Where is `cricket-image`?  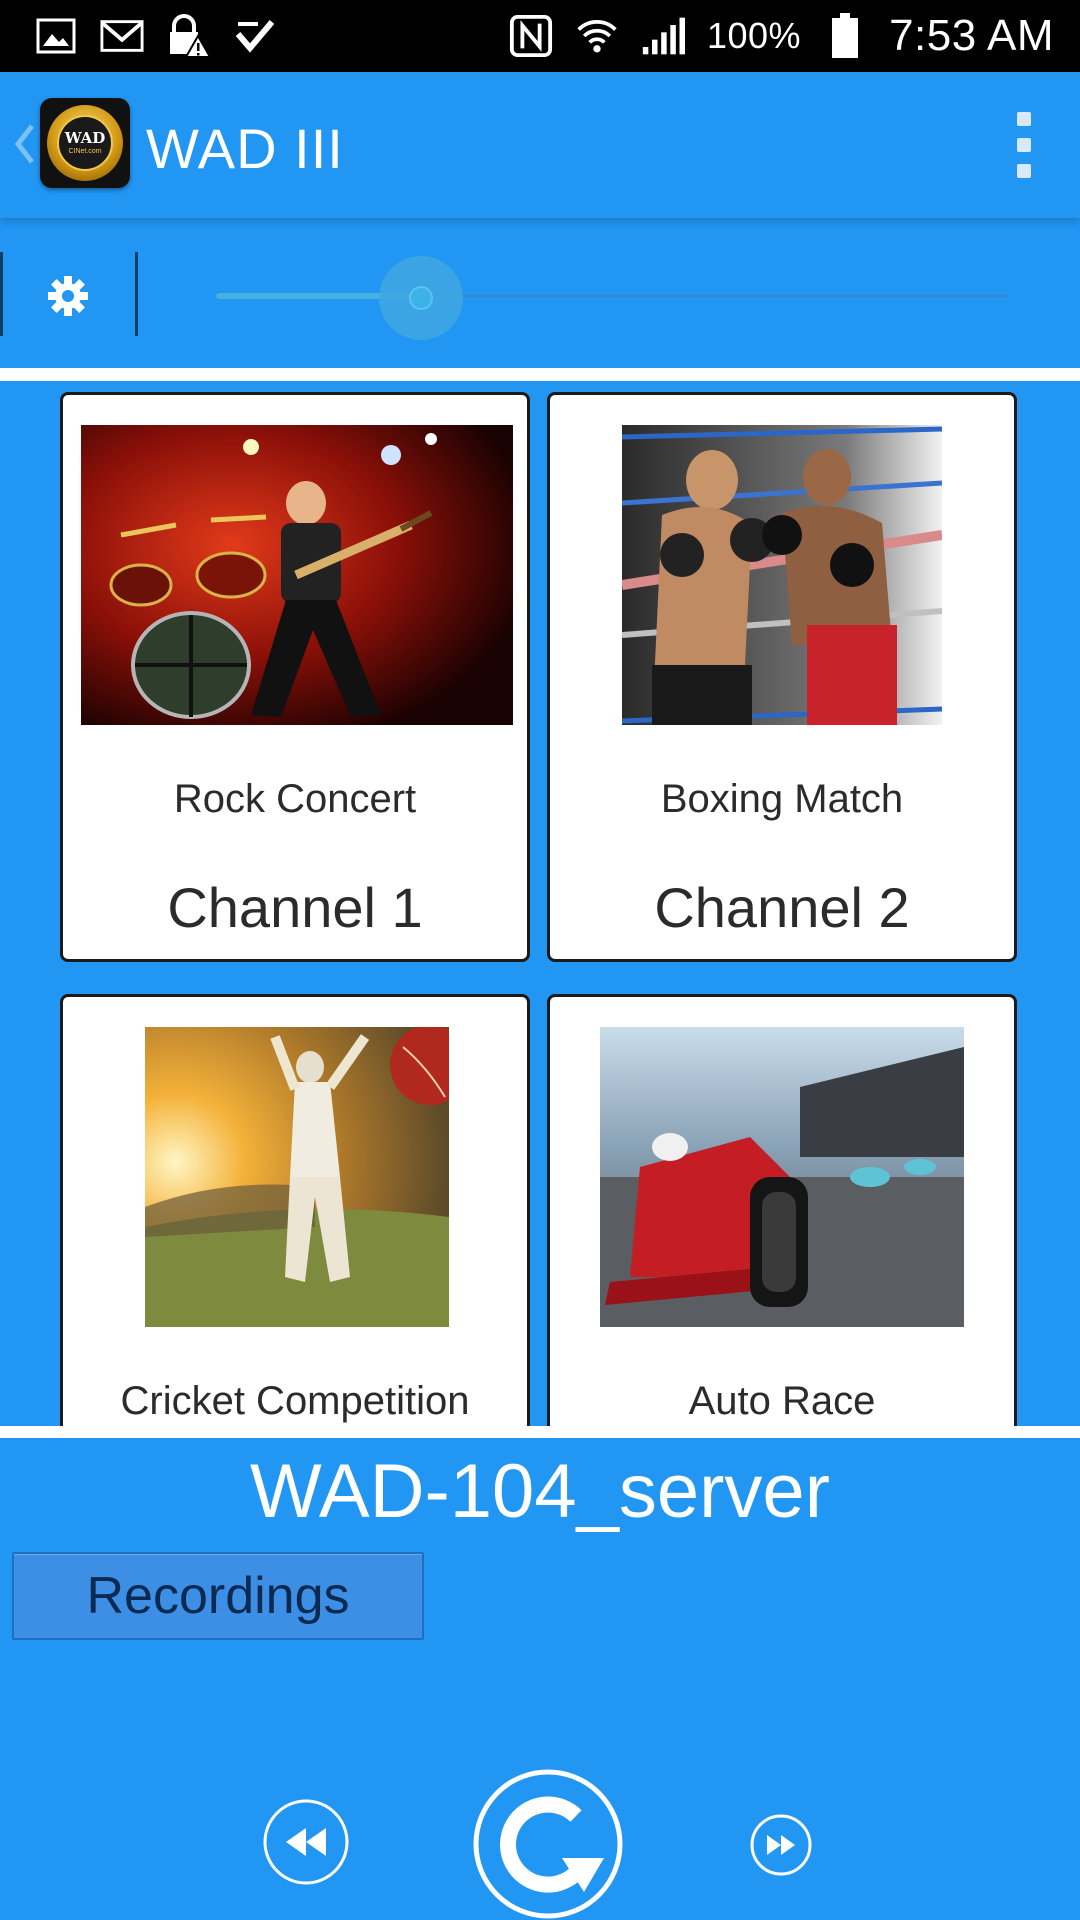 cricket-image is located at coordinates (297, 1177).